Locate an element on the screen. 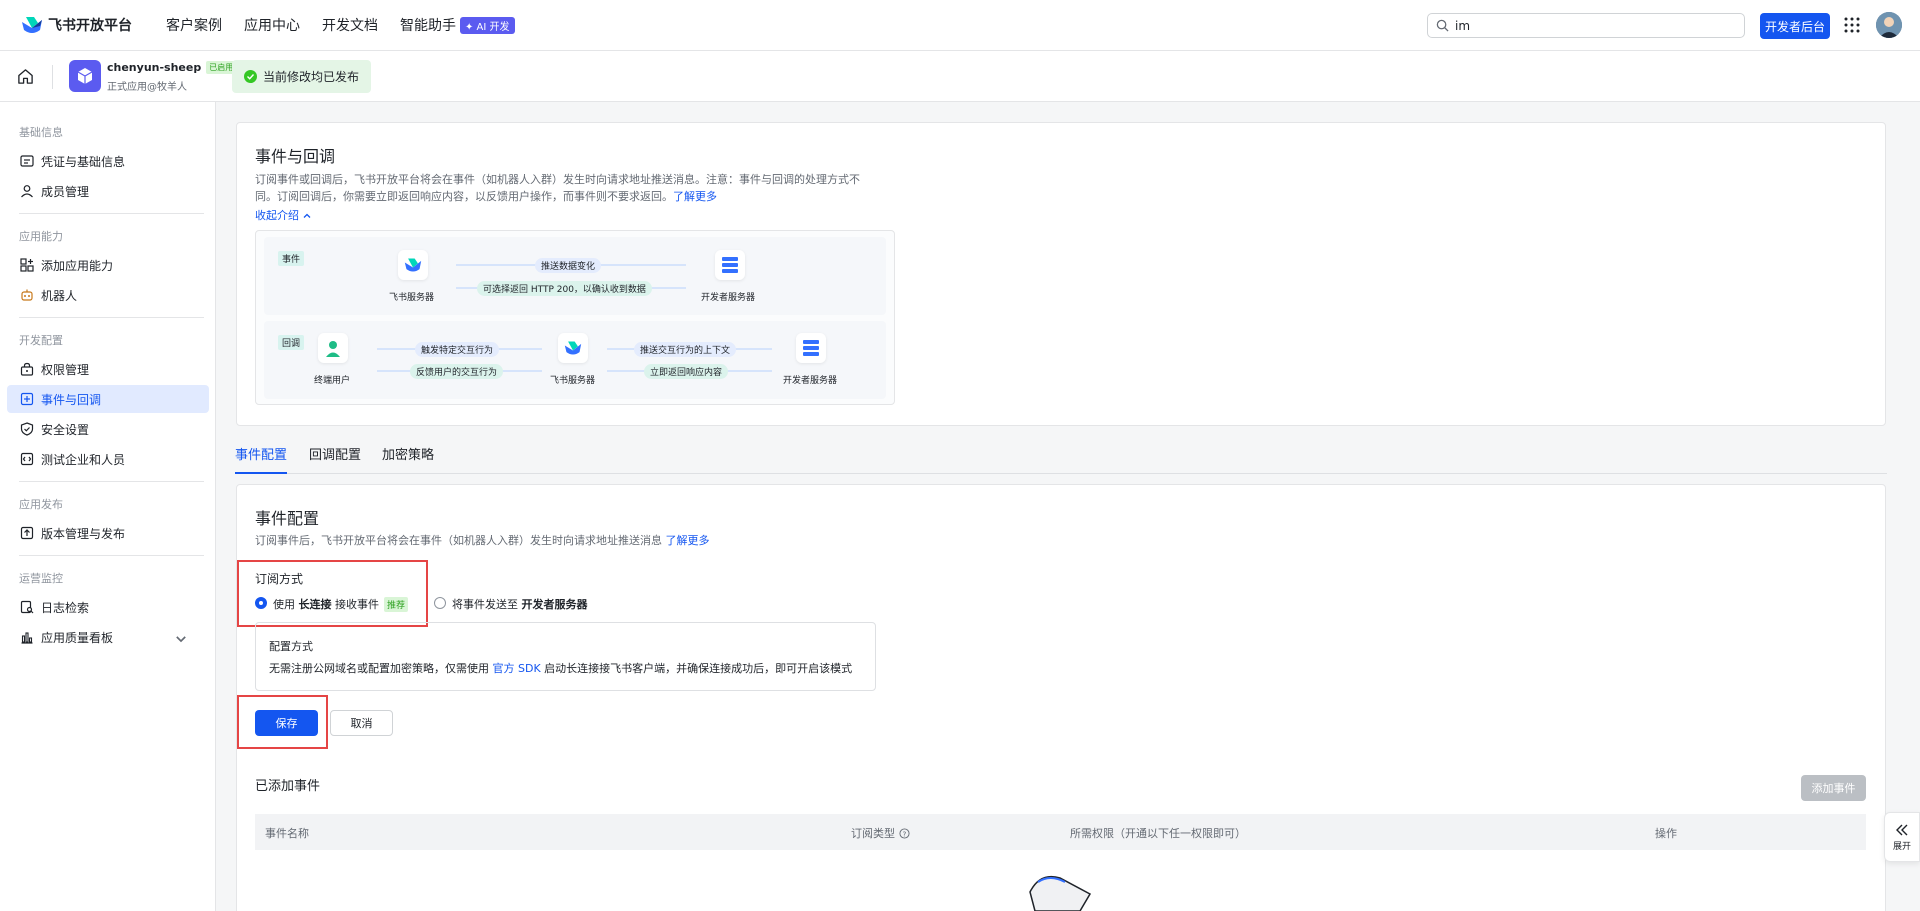 This screenshot has width=1920, height=911. feishu-logo-icon is located at coordinates (32, 25).